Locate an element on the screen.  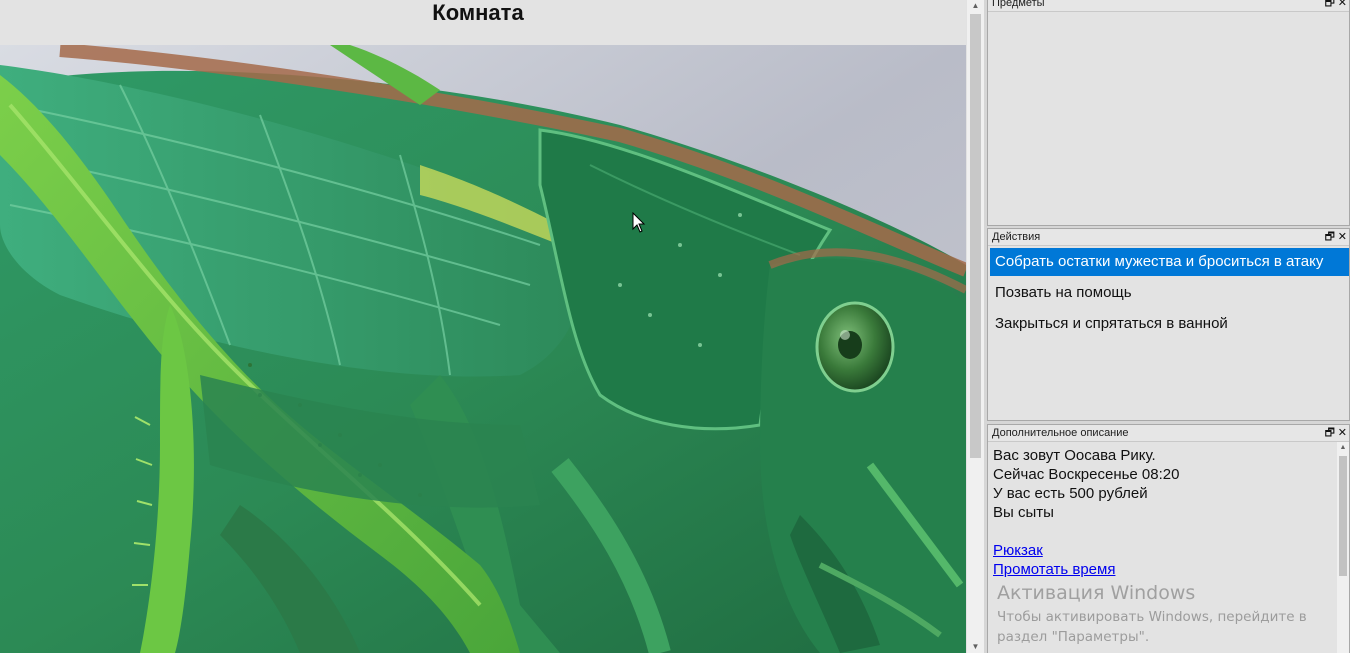
room-scrollbar-thumb is located at coordinates (975, 236).